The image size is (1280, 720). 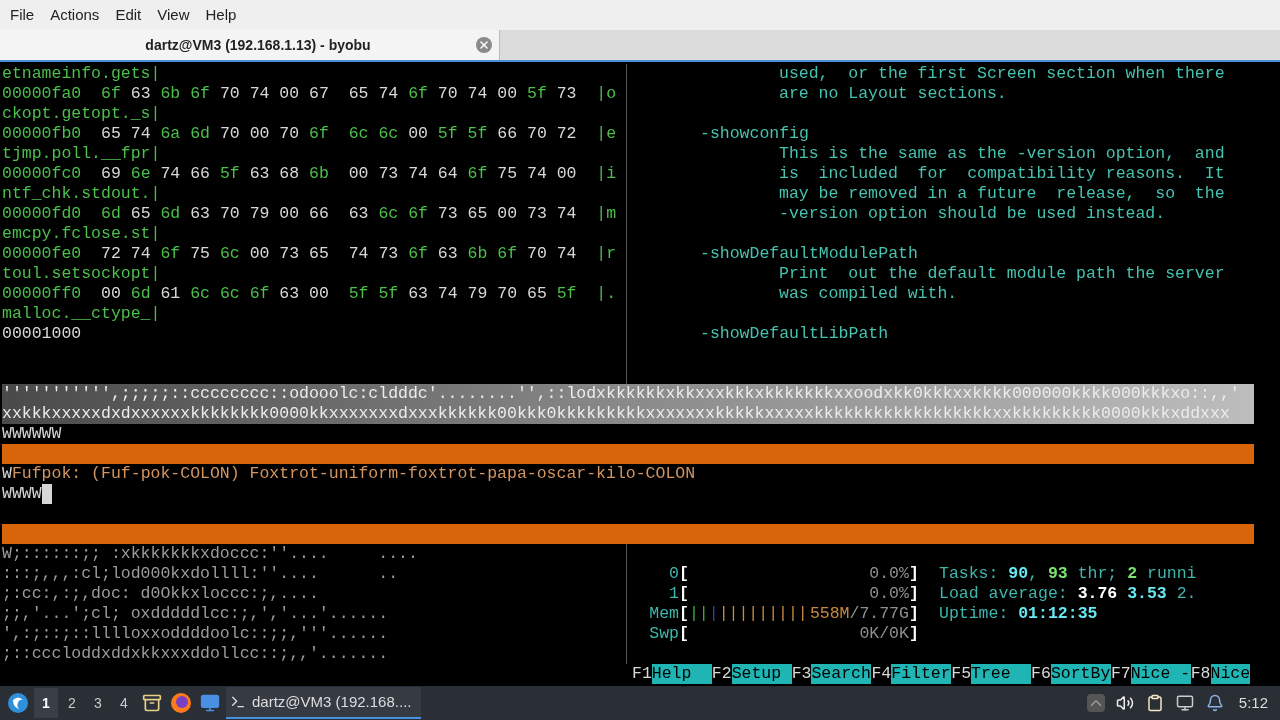 What do you see at coordinates (663, 634) in the screenshot?
I see `meter-label: Swp` at bounding box center [663, 634].